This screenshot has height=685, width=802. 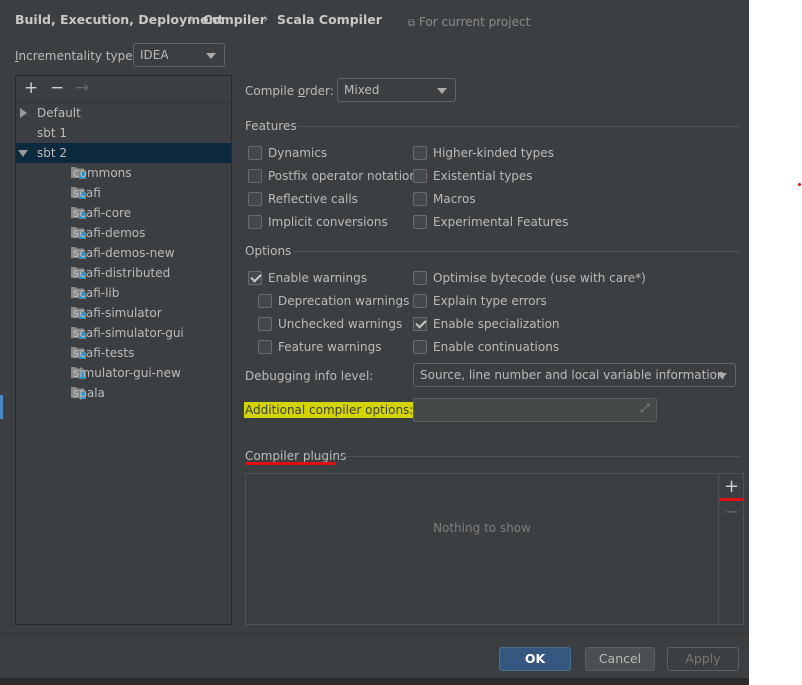 What do you see at coordinates (154, 55) in the screenshot?
I see `incrementality-value: IDEA` at bounding box center [154, 55].